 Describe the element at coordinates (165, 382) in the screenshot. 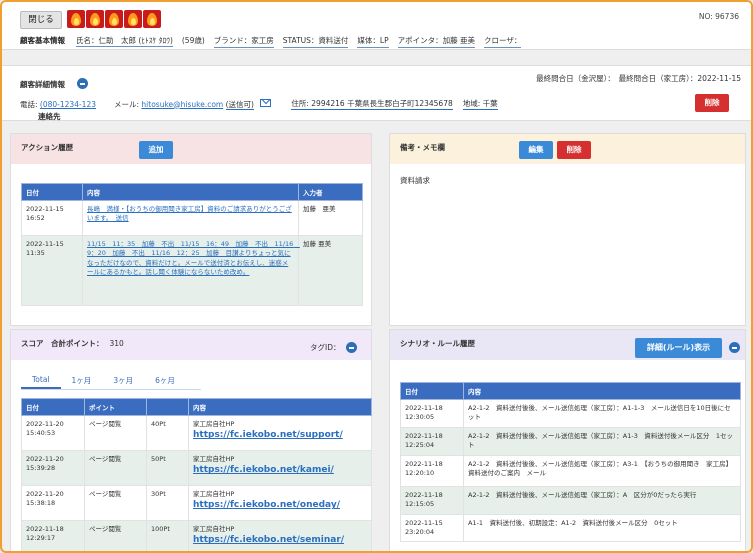

I see `tab-6-months: 6ヶ月` at that location.